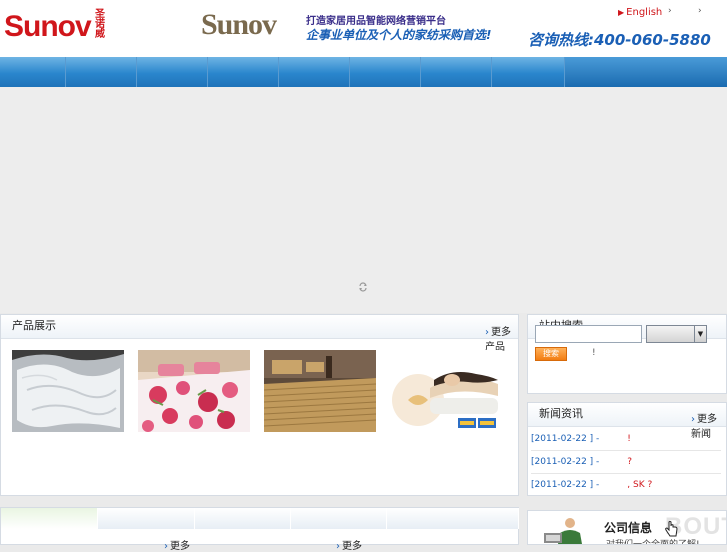  Describe the element at coordinates (653, 542) in the screenshot. I see `info-subtitle: 对我们一个全面的了解!` at that location.